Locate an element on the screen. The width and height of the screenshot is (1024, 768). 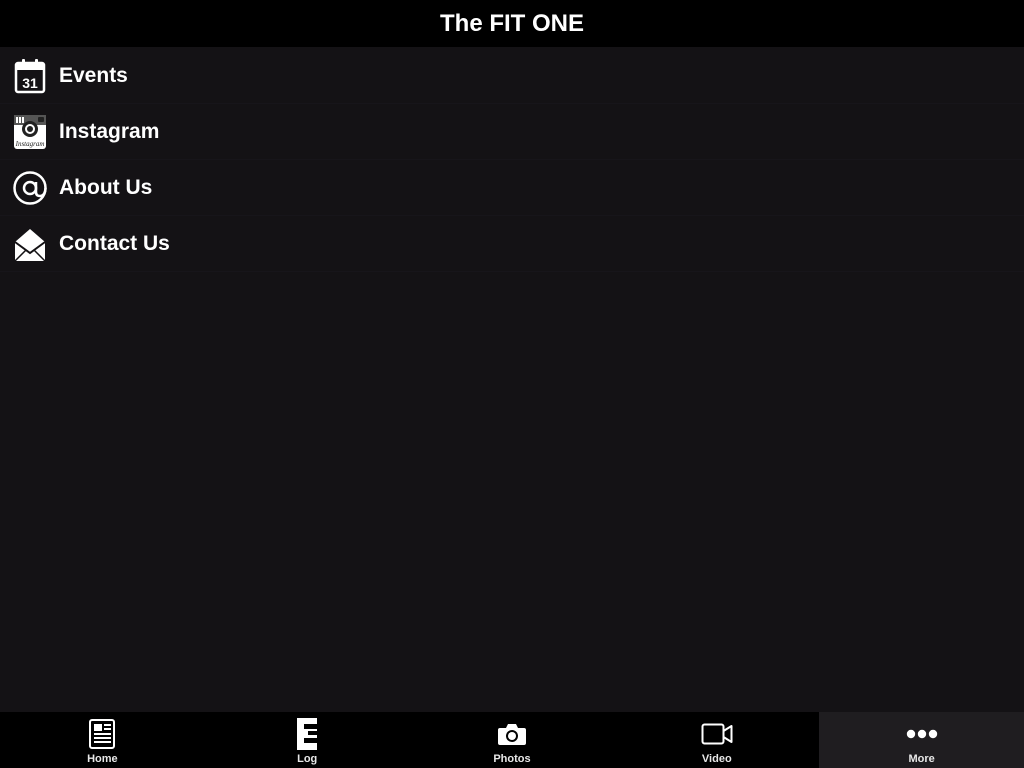
tab-label-photos: Photos is located at coordinates (512, 759).